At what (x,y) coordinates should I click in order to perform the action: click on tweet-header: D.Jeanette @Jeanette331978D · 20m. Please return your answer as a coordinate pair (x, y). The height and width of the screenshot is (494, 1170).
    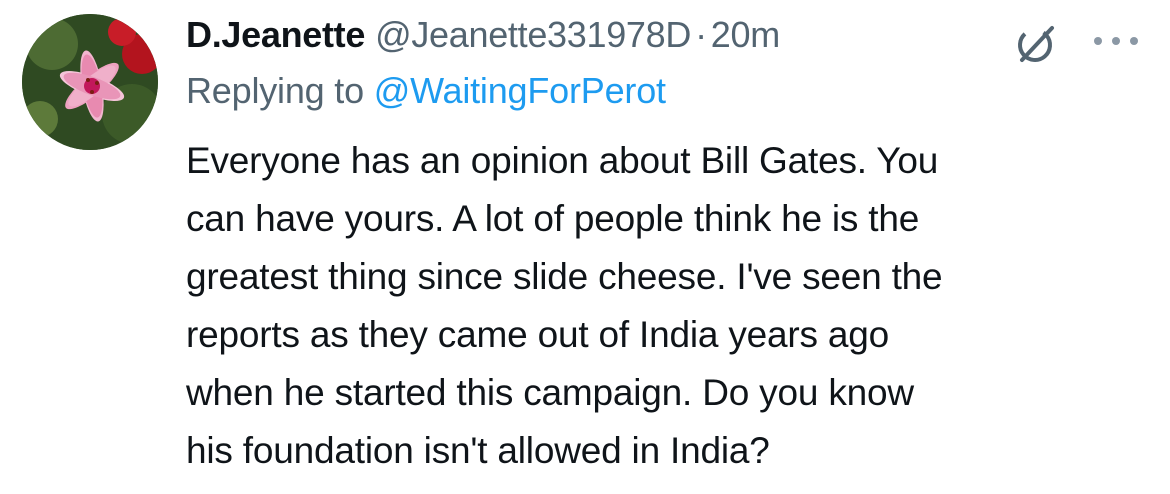
    Looking at the image, I should click on (670, 35).